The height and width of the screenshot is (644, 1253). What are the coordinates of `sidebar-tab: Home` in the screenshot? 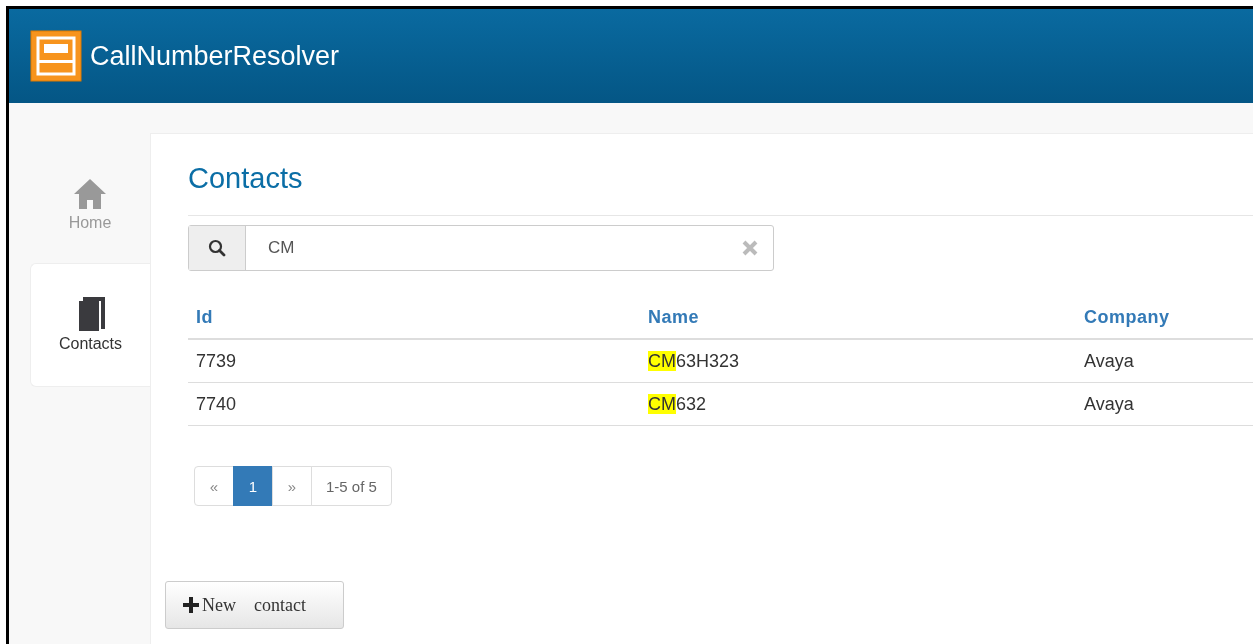 It's located at (90, 205).